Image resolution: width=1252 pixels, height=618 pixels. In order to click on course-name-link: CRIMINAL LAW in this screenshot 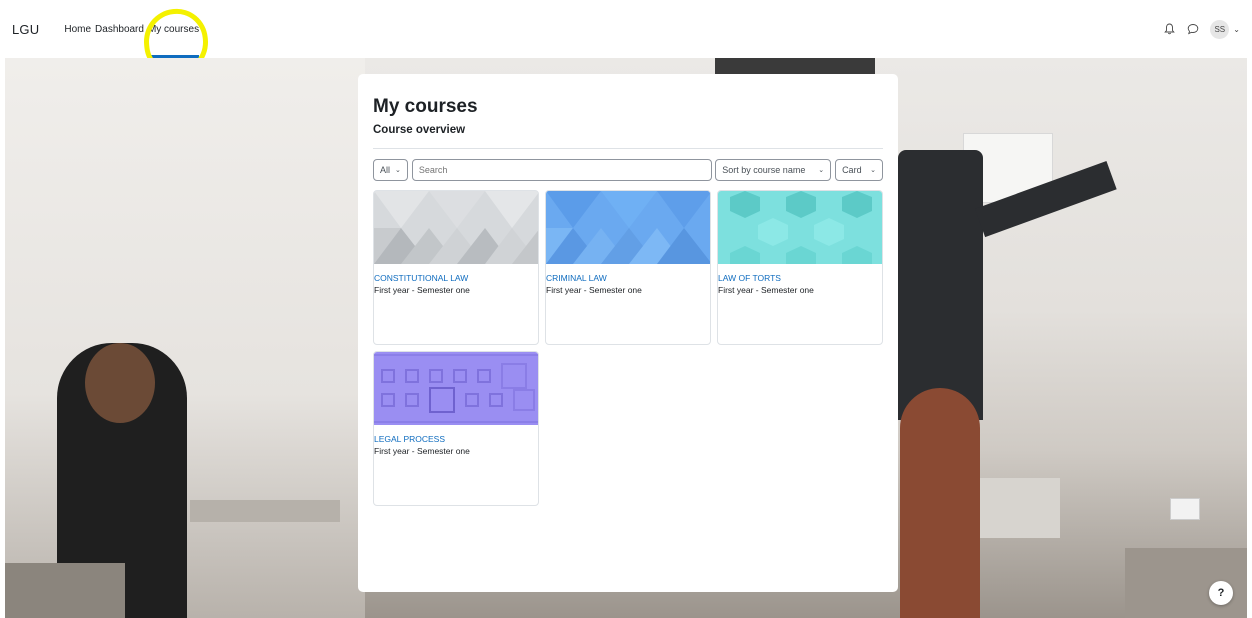, I will do `click(628, 278)`.